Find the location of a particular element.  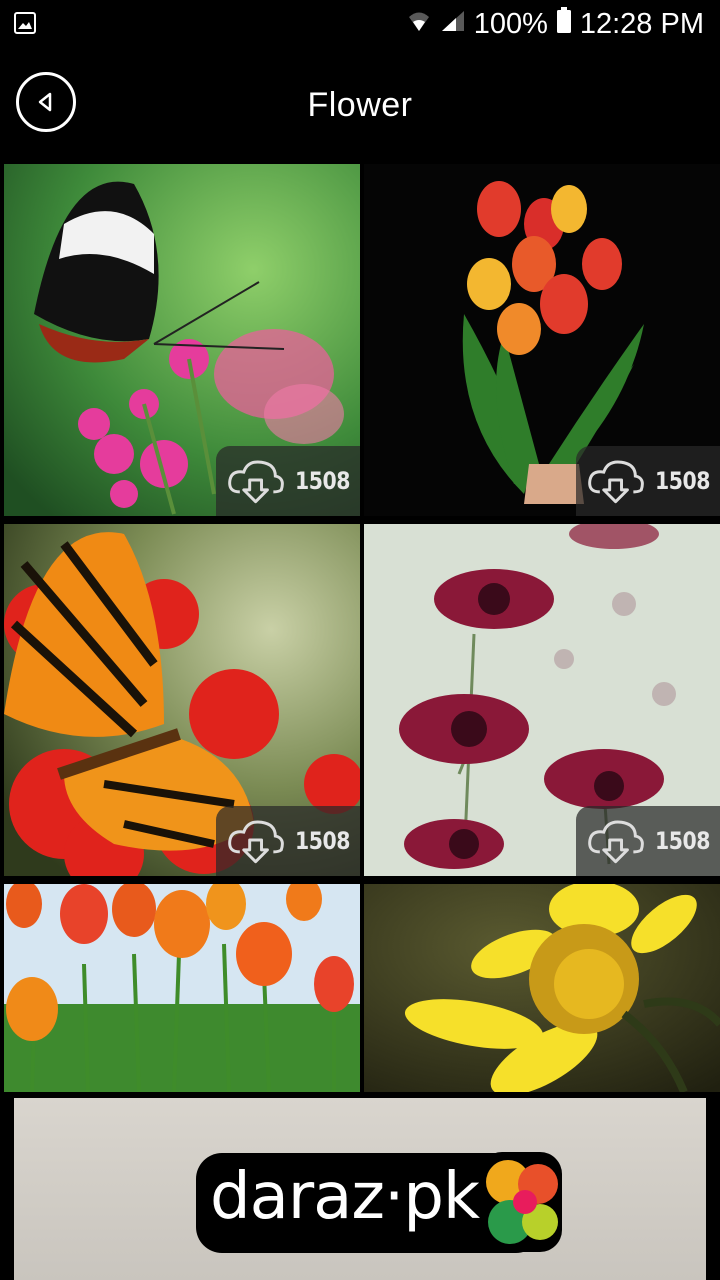

yellow-flower-image is located at coordinates (542, 988).